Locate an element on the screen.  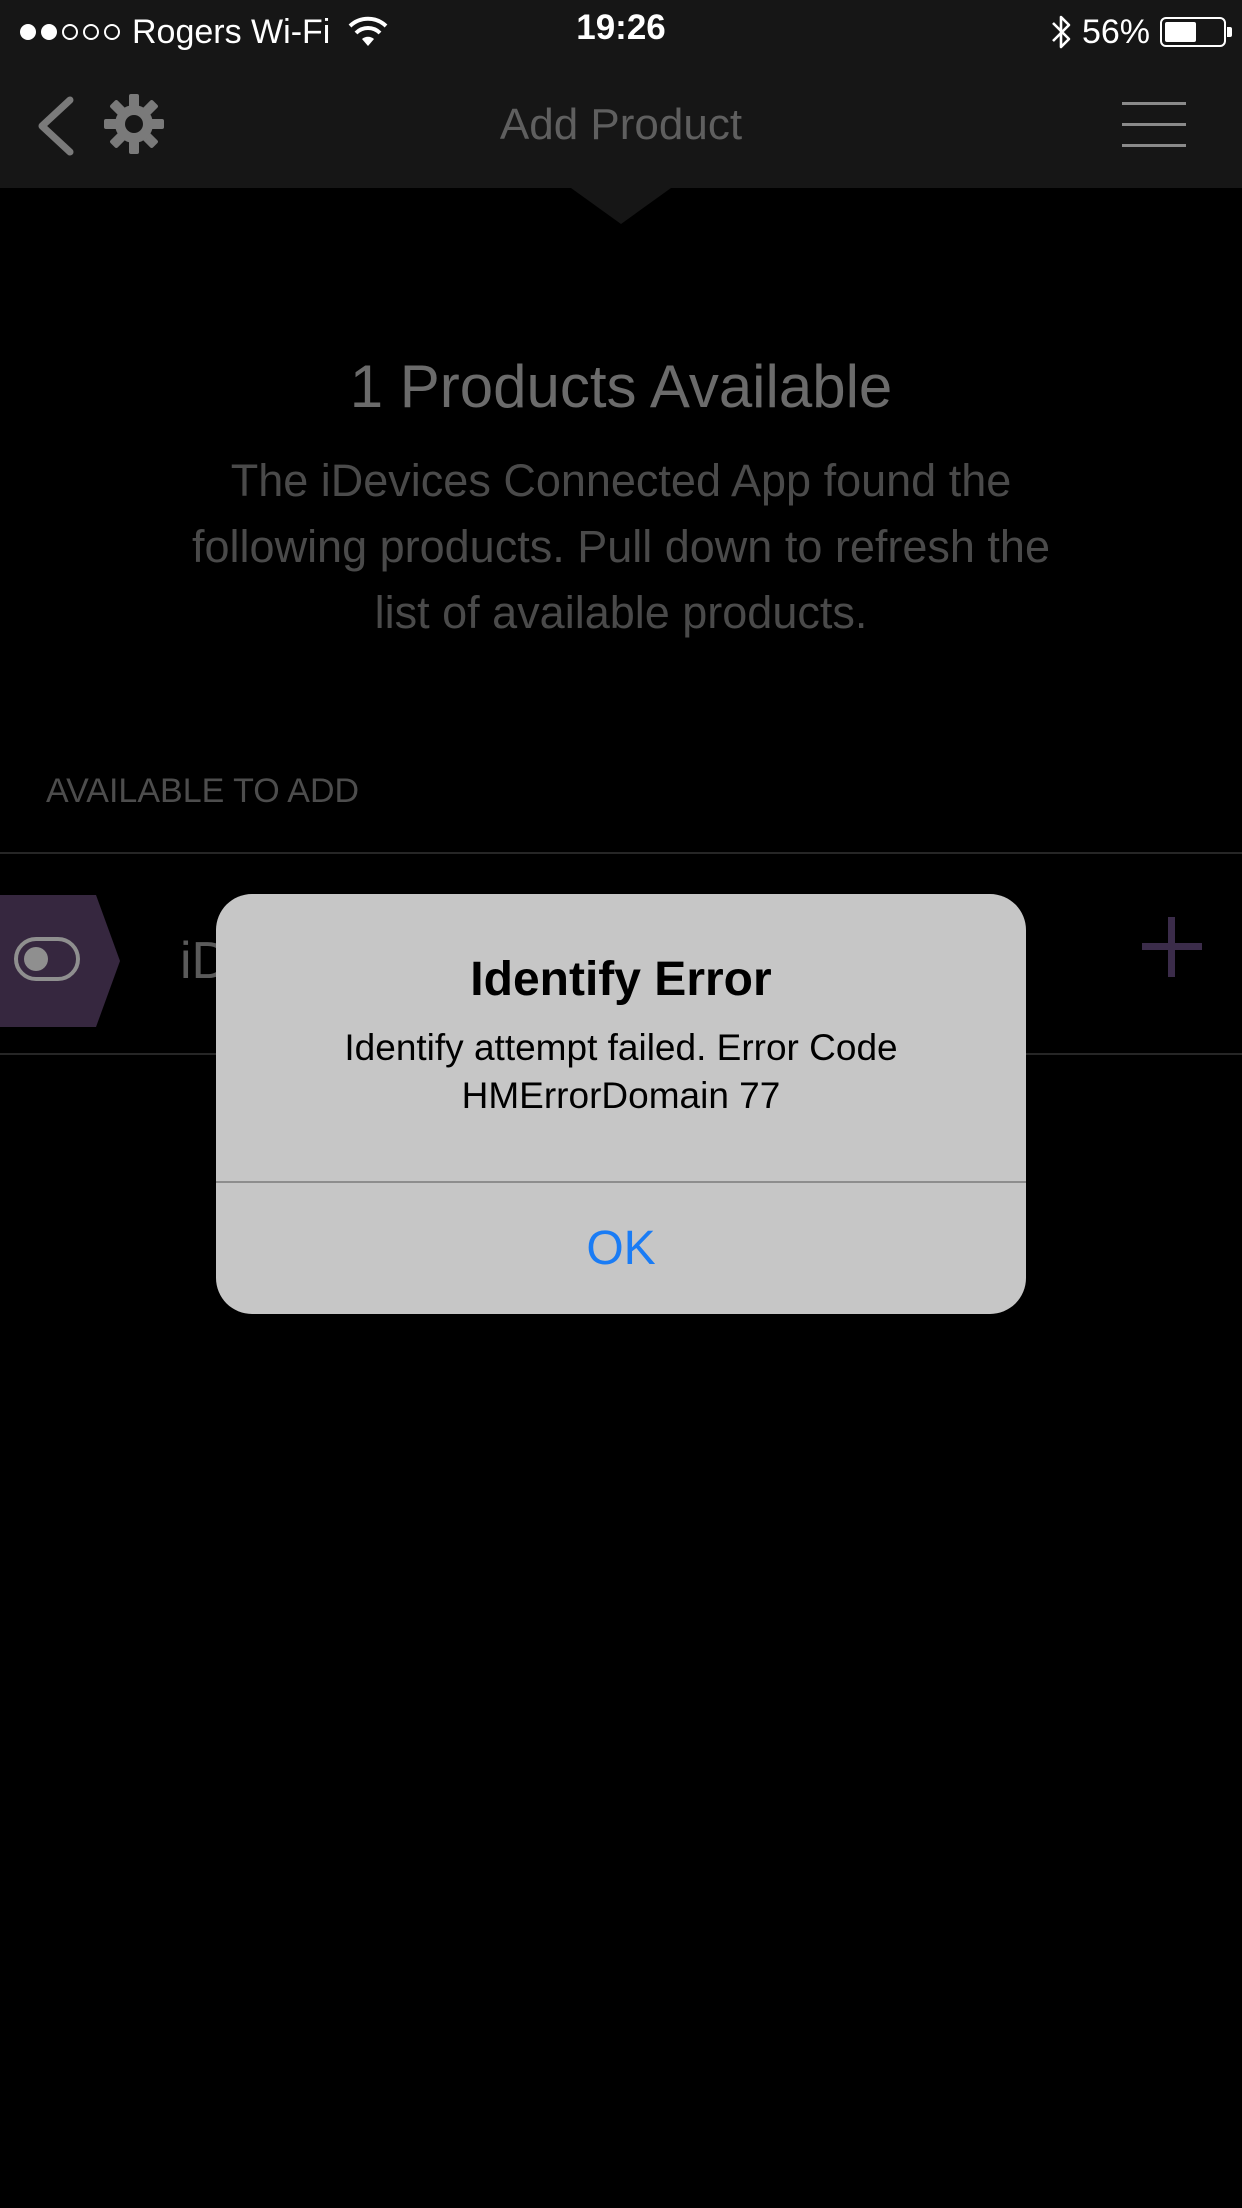
page-title: Add Product is located at coordinates (621, 124).